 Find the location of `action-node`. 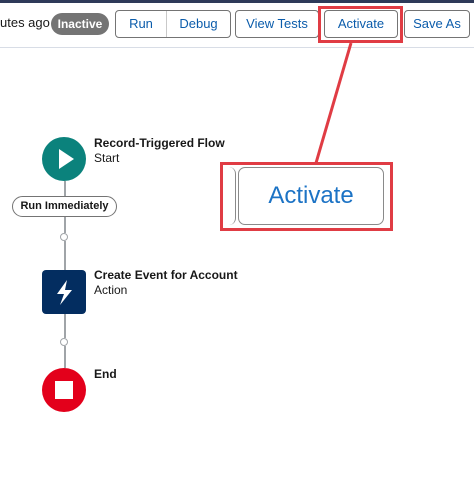

action-node is located at coordinates (64, 292).